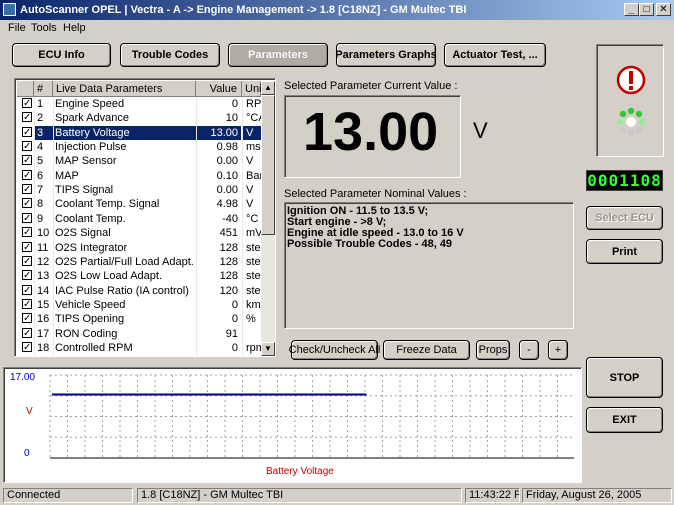 The width and height of the screenshot is (674, 505). Describe the element at coordinates (122, 290) in the screenshot. I see `row-parameter-name: IAC Pulse Ratio (IA control)` at that location.